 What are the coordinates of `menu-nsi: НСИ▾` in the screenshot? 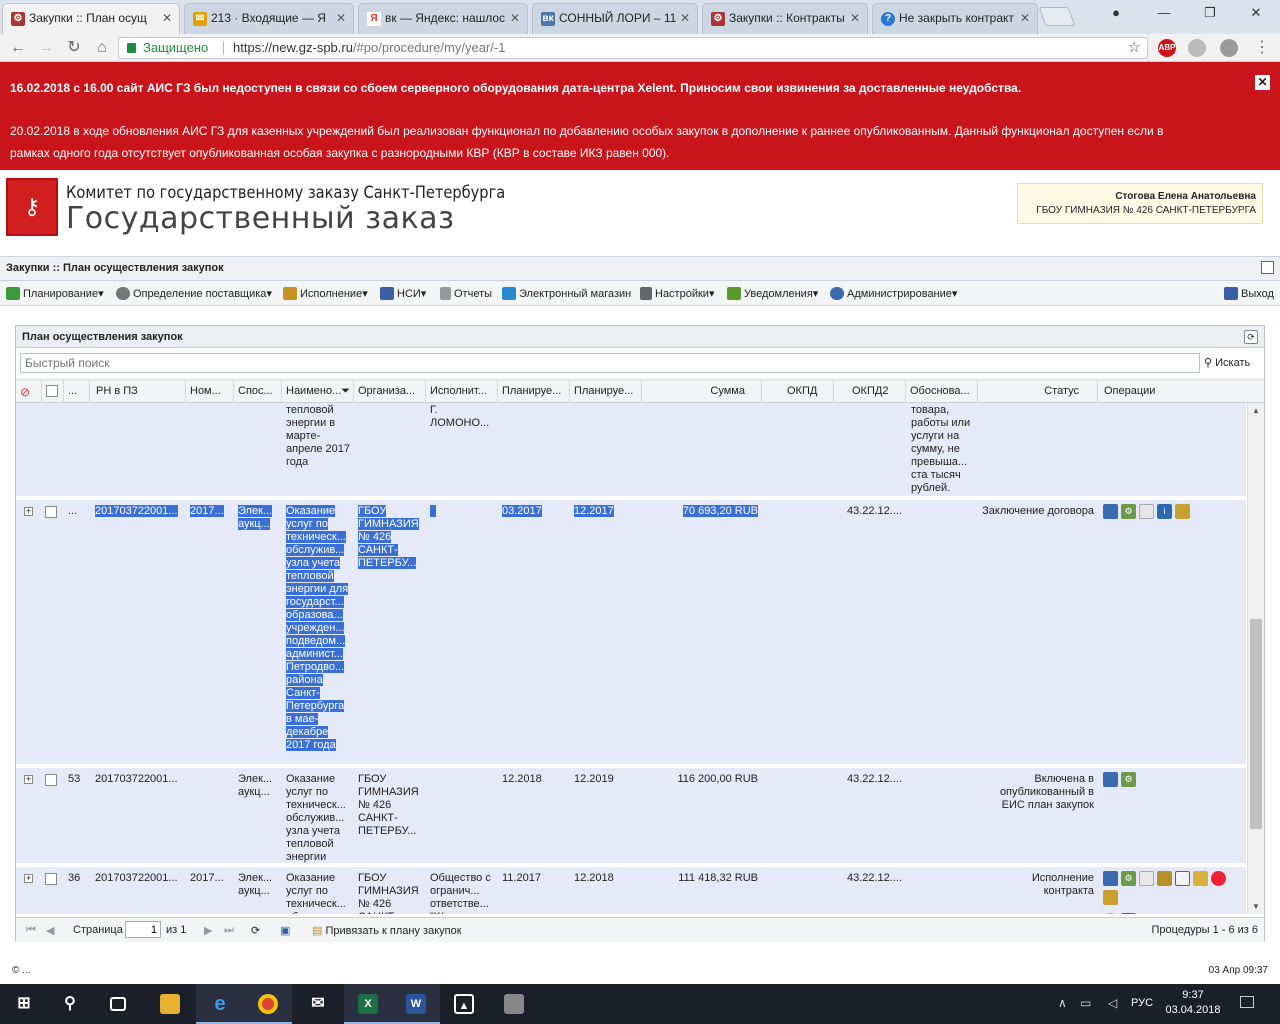 It's located at (403, 293).